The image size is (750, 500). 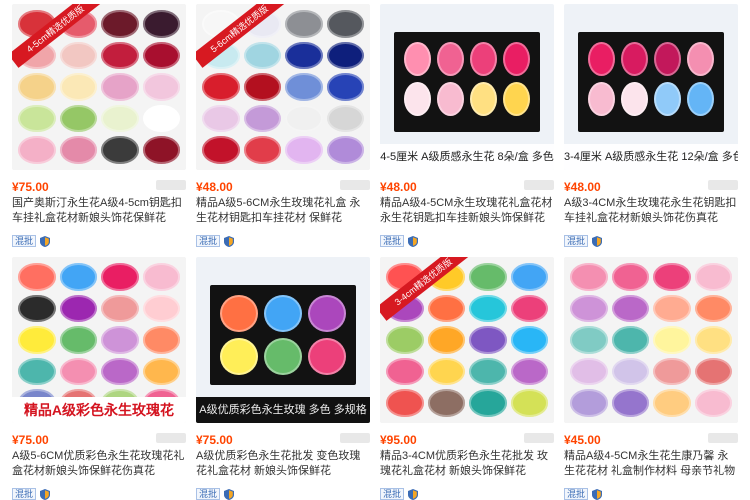 I want to click on product-title-link: 精品3-4CM优质彩色永生花批发 玫瑰花礼盒花材 新娘头饰保鲜花, so click(x=467, y=464).